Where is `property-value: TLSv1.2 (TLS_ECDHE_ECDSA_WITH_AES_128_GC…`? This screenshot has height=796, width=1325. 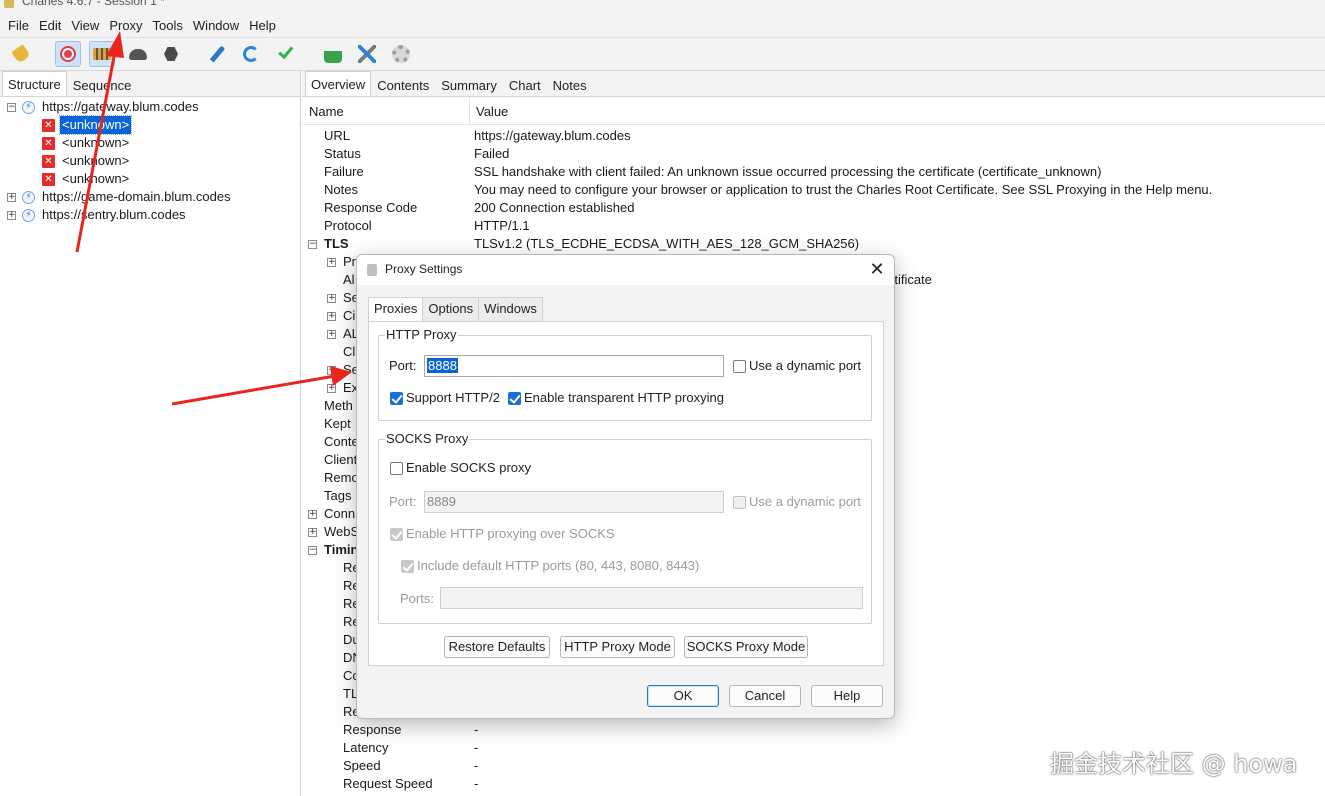
property-value: TLSv1.2 (TLS_ECDHE_ECDSA_WITH_AES_128_GC… is located at coordinates (667, 243).